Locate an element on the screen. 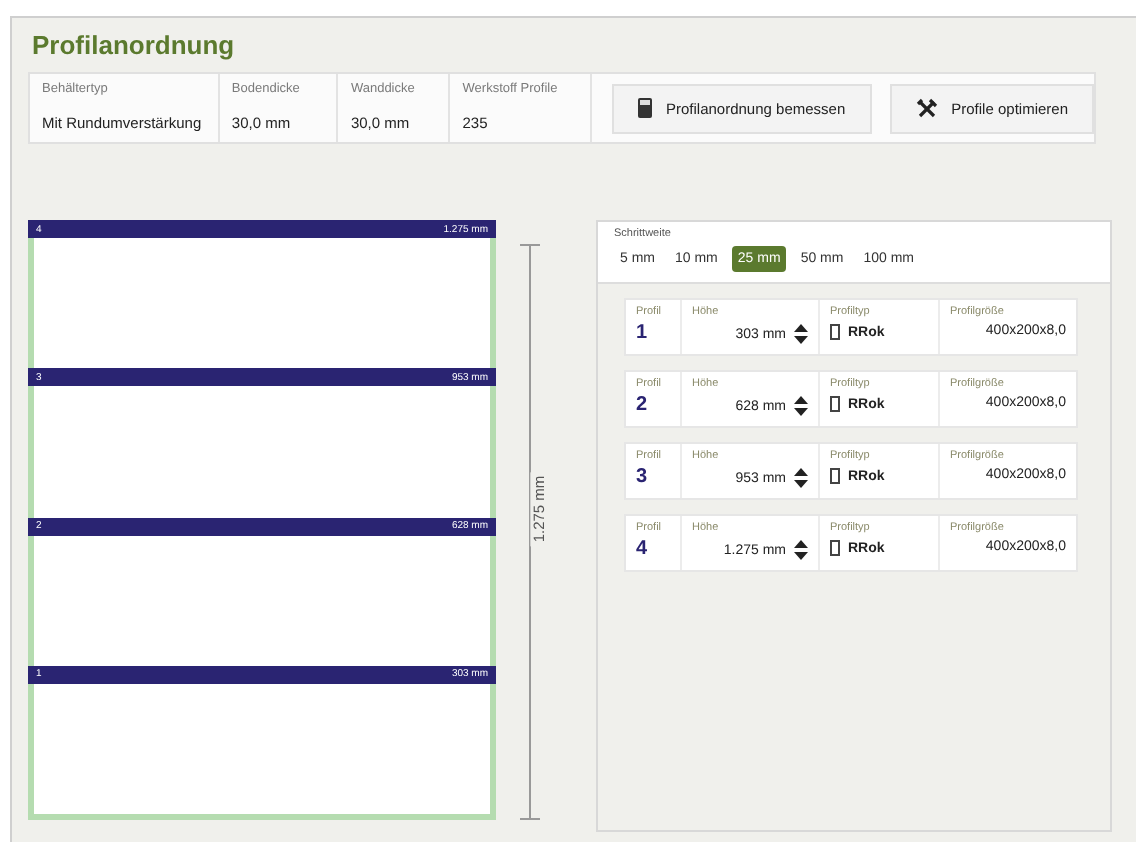  profile-number: 4 is located at coordinates (643, 549).